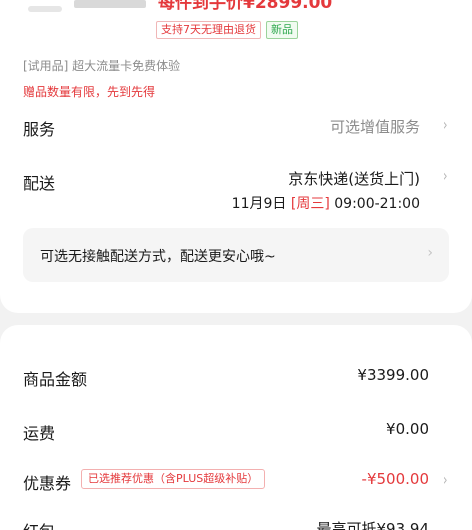 This screenshot has width=472, height=530. What do you see at coordinates (208, 30) in the screenshot?
I see `return-policy-tag: 支持7天无理由退货` at bounding box center [208, 30].